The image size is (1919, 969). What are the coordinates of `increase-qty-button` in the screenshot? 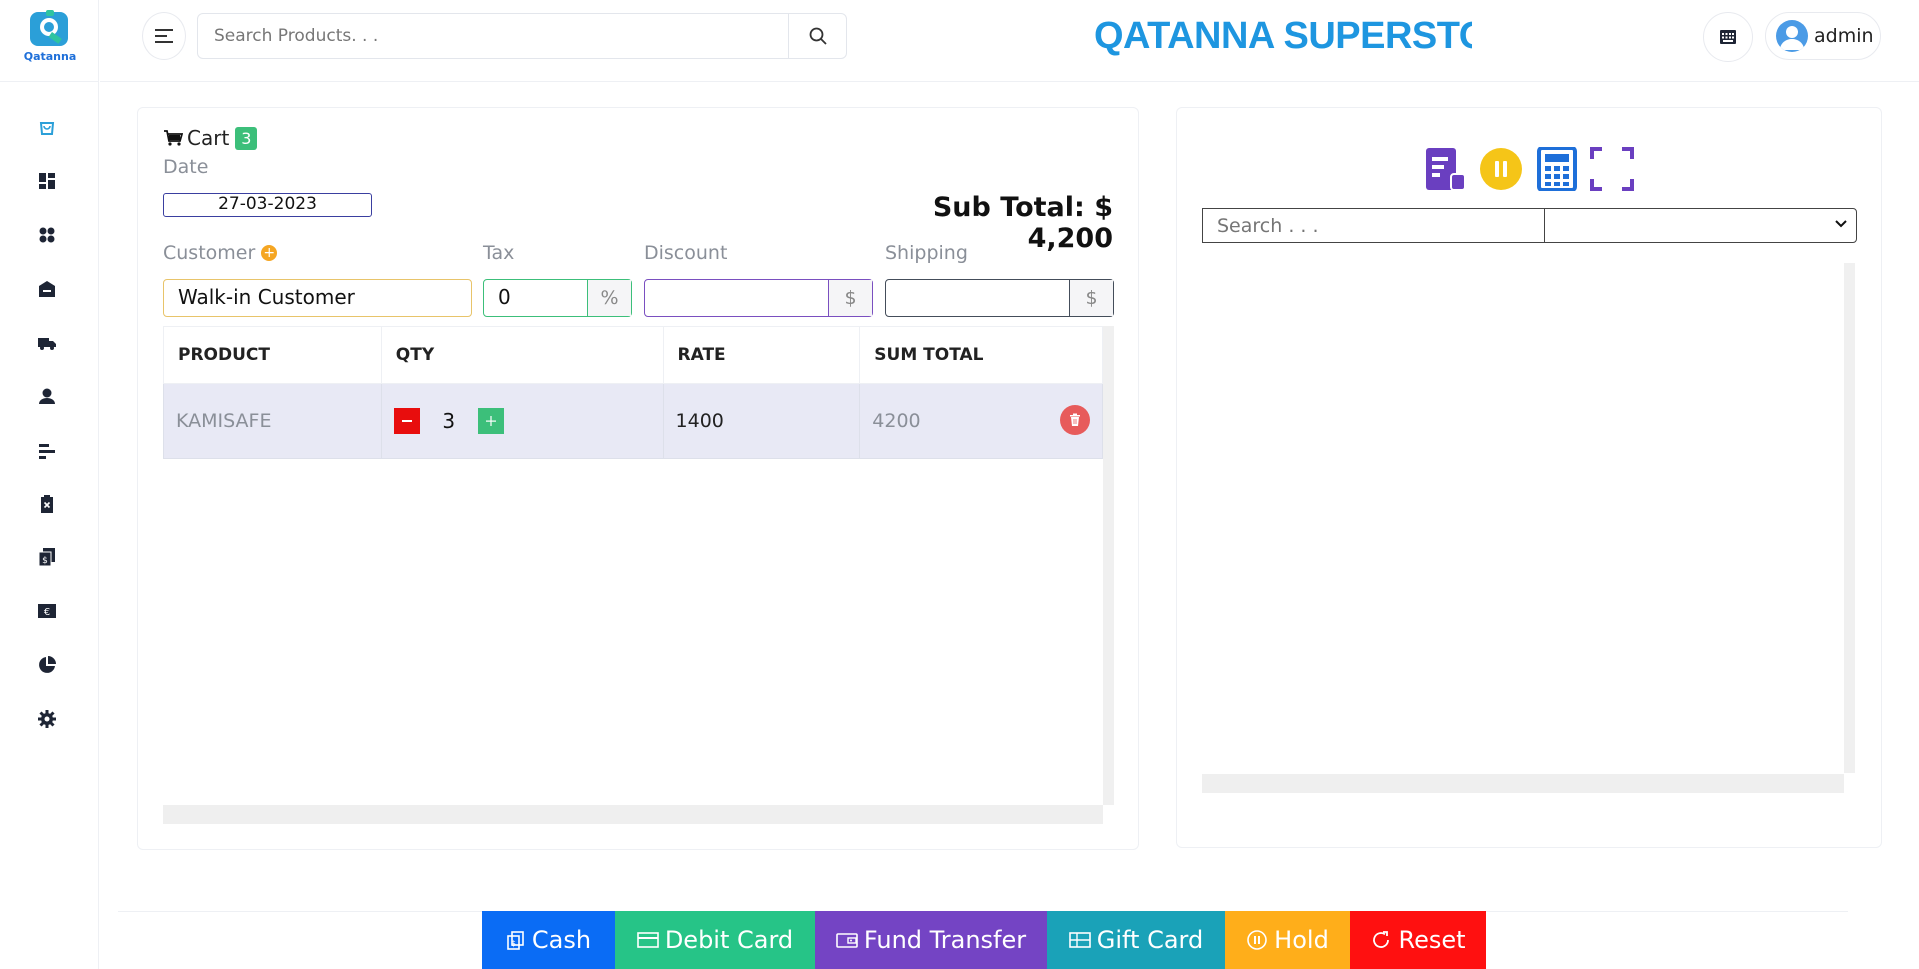 It's located at (490, 421).